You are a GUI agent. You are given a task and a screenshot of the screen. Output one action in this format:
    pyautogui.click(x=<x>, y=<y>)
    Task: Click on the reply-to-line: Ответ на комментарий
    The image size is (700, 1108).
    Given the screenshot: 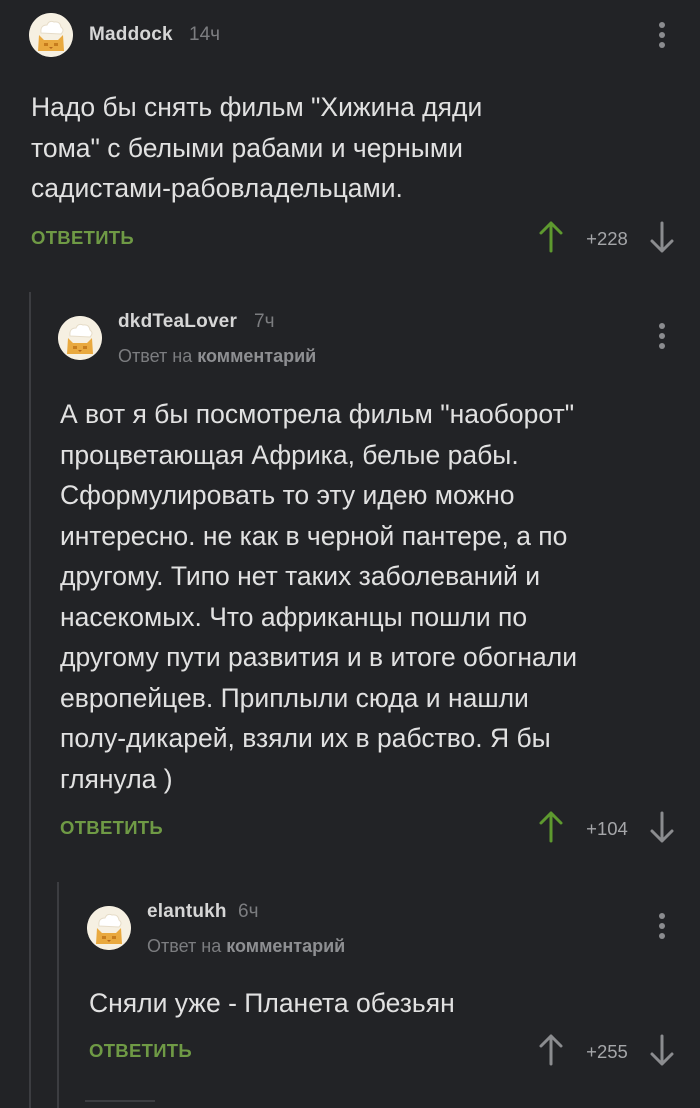 What is the action you would take?
    pyautogui.click(x=246, y=946)
    